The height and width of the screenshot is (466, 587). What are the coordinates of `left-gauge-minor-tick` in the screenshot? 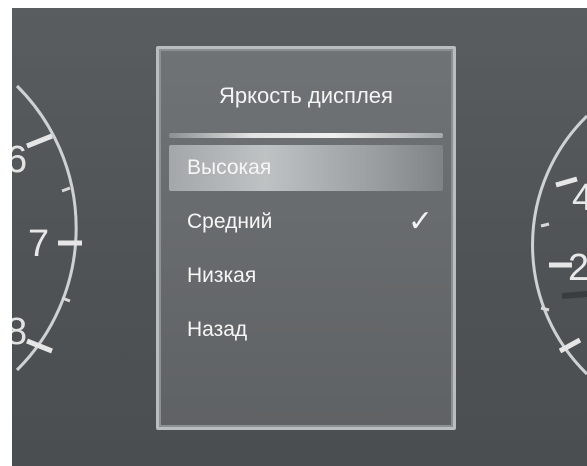 It's located at (66, 189).